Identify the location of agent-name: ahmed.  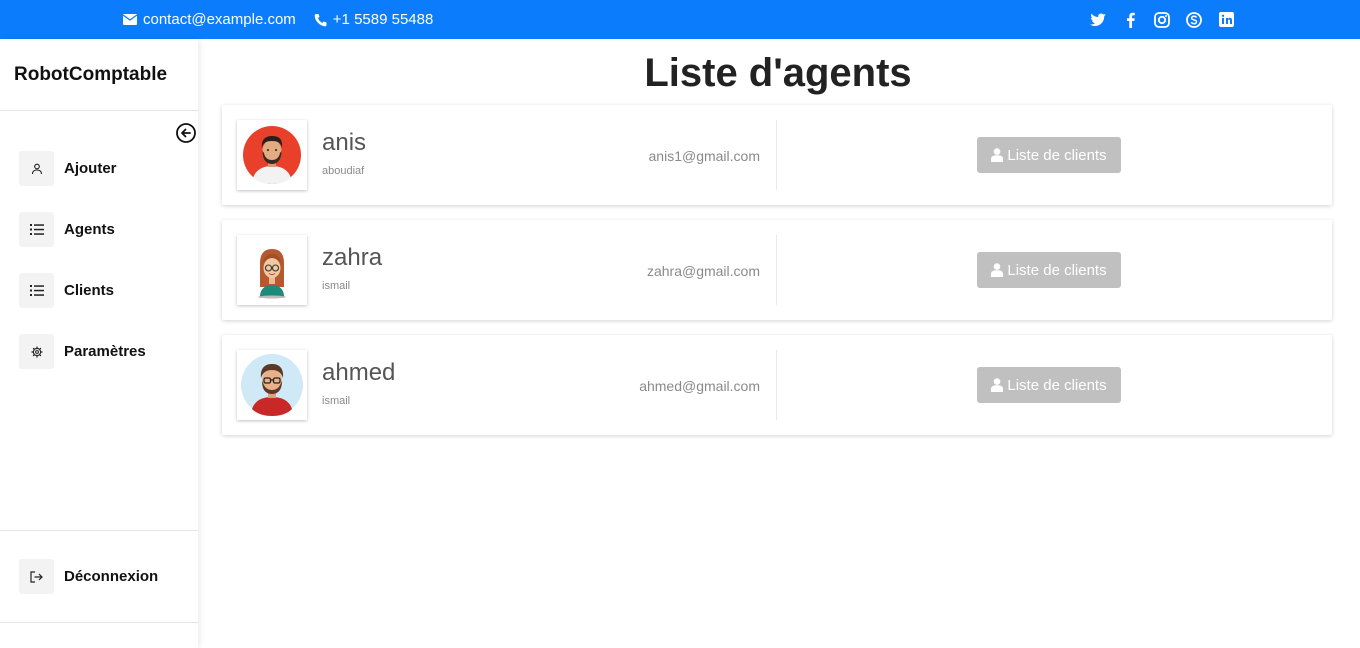
(359, 372).